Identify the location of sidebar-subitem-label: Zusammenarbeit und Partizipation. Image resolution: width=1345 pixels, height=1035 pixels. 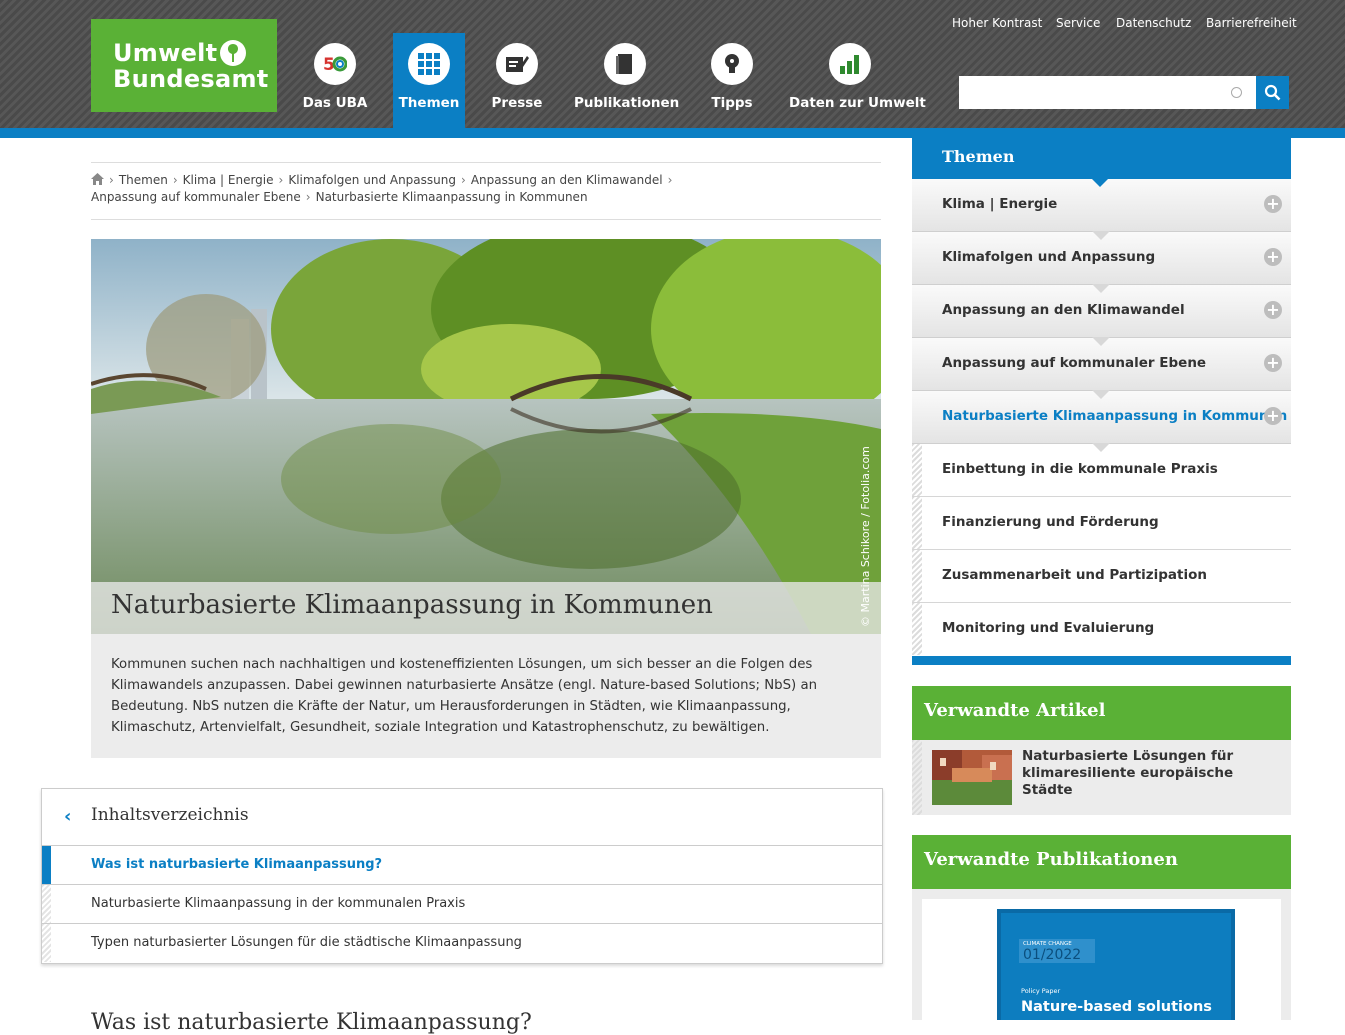
(1075, 575).